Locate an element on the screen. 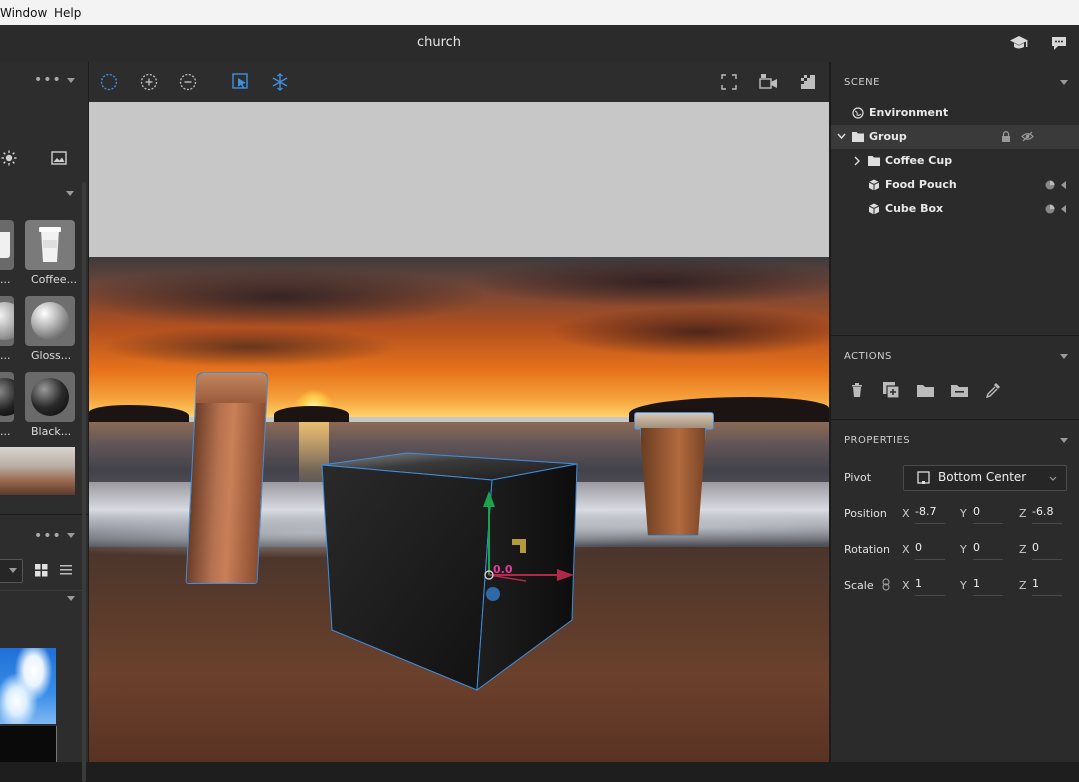 The image size is (1079, 782). rotation-z-label: Z is located at coordinates (1023, 549).